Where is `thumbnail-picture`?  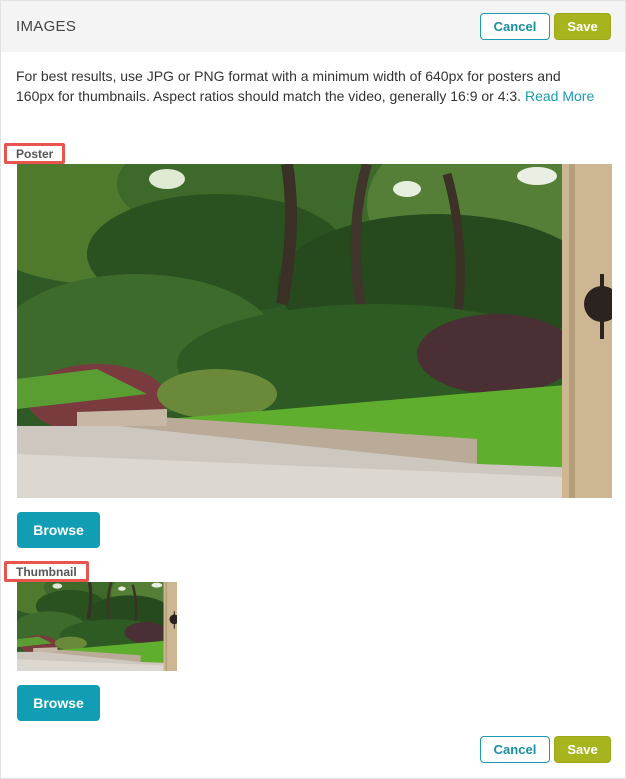
thumbnail-picture is located at coordinates (97, 626).